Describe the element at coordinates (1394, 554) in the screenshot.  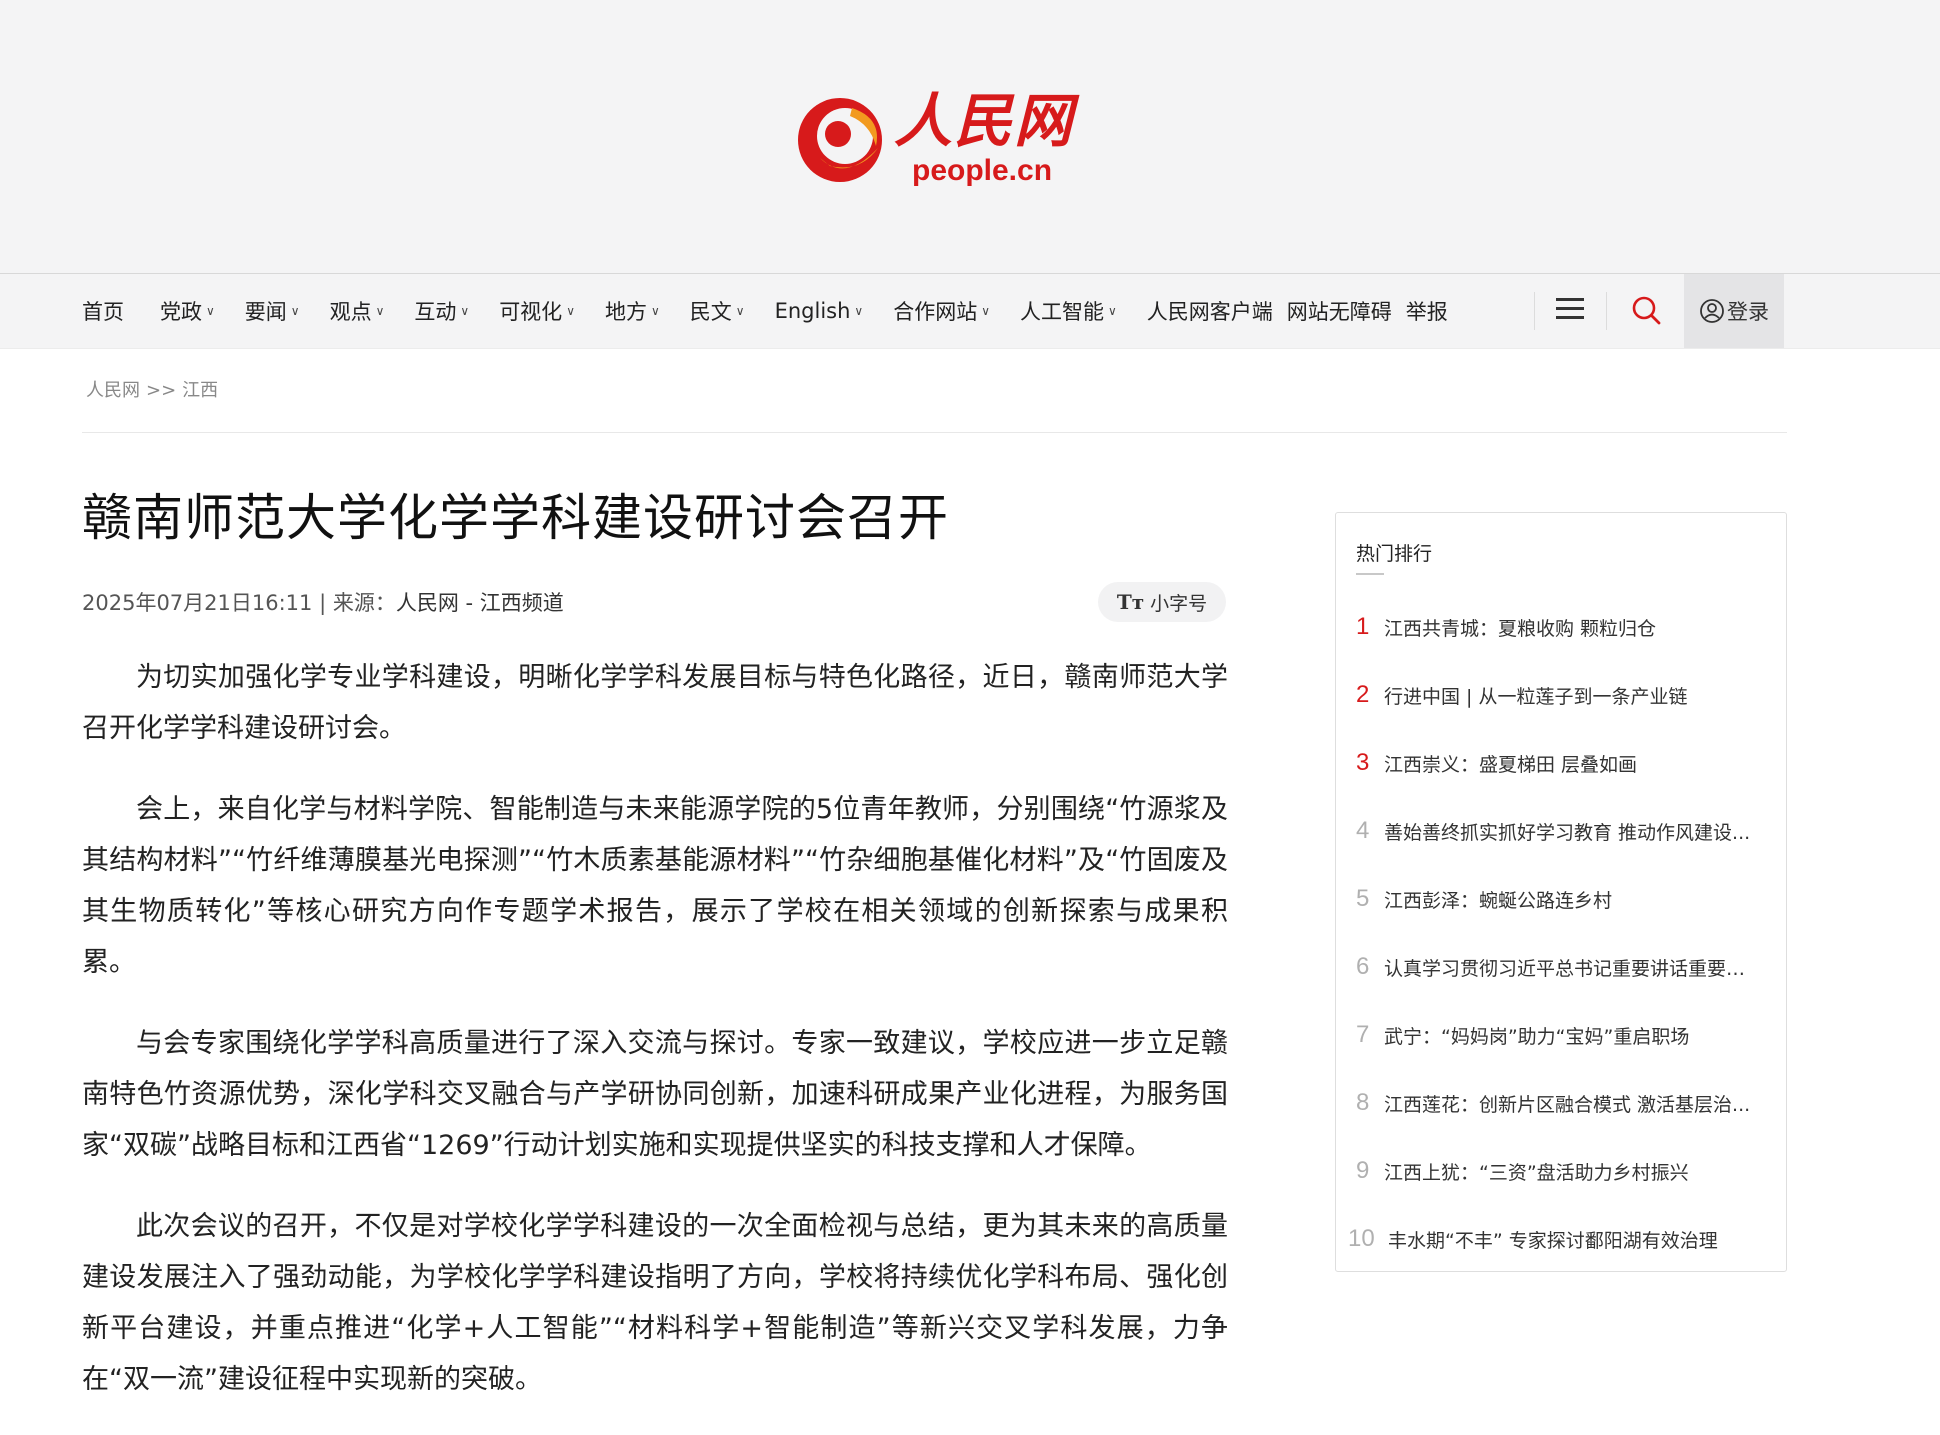
I see `hot-ranking-title: 热门排行` at that location.